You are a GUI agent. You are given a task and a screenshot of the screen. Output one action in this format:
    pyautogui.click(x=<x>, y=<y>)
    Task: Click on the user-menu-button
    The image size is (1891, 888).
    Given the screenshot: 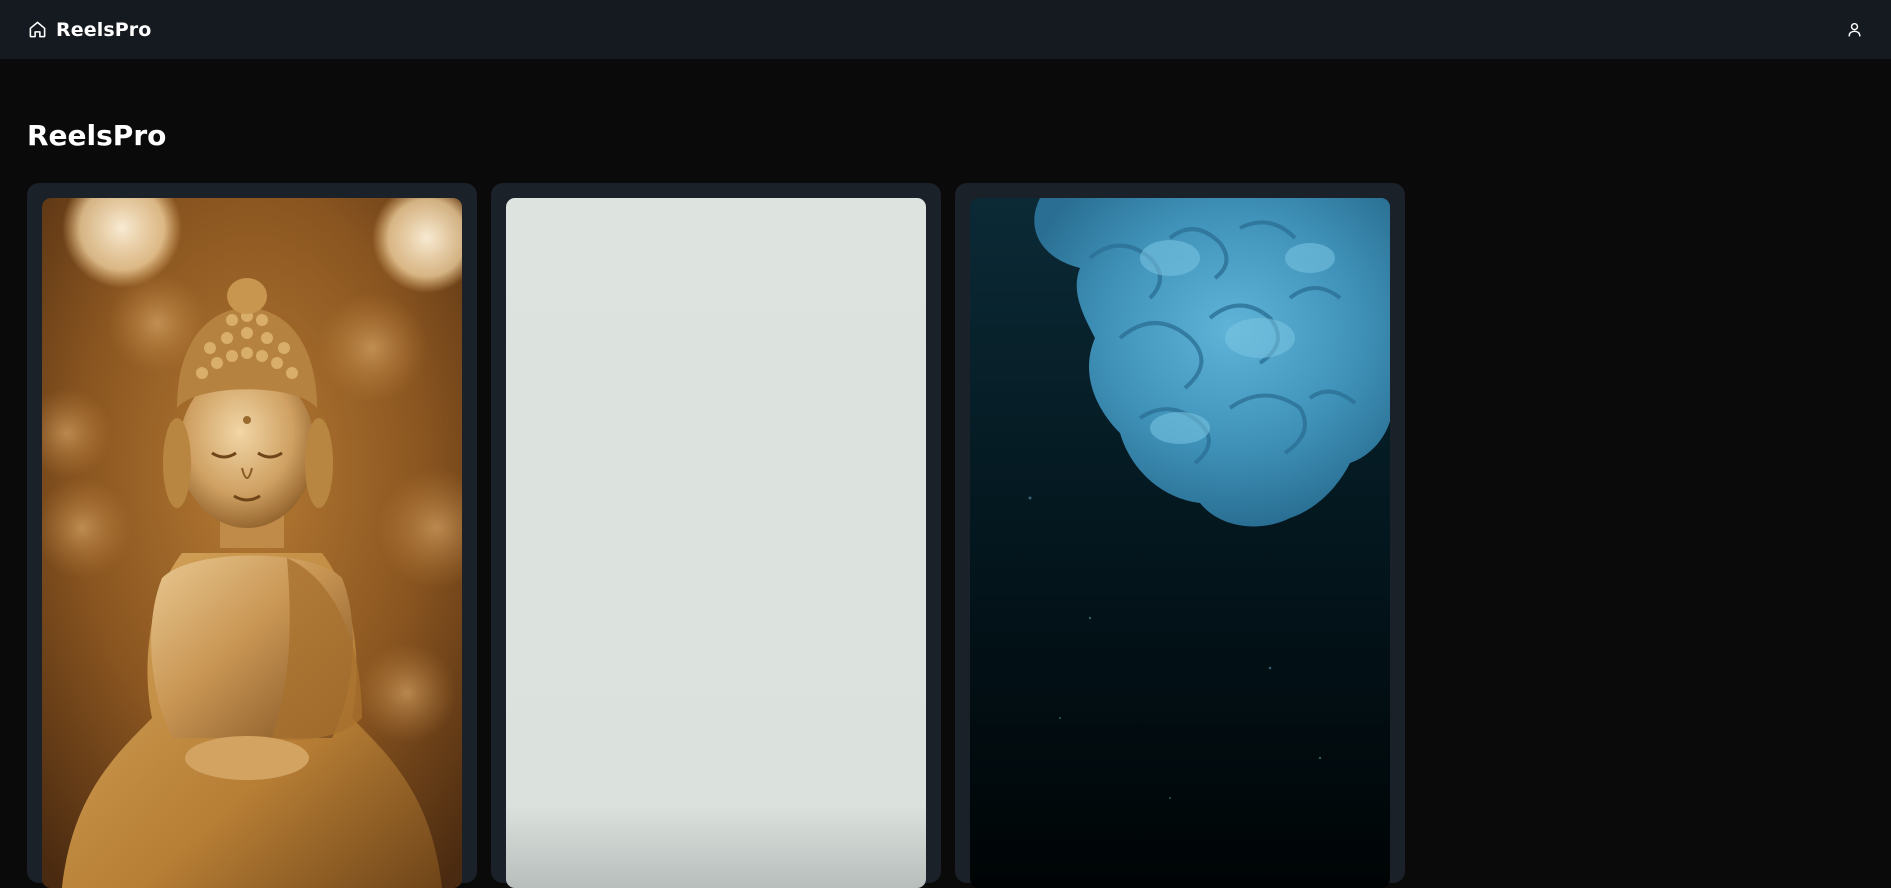 What is the action you would take?
    pyautogui.click(x=1854, y=30)
    